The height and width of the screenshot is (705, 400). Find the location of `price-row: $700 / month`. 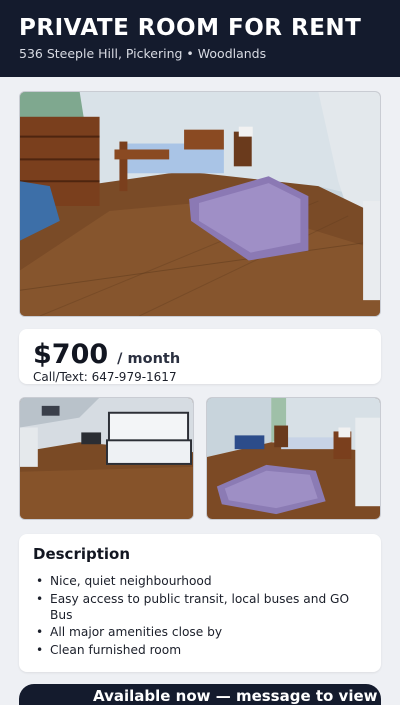

price-row: $700 / month is located at coordinates (200, 355).